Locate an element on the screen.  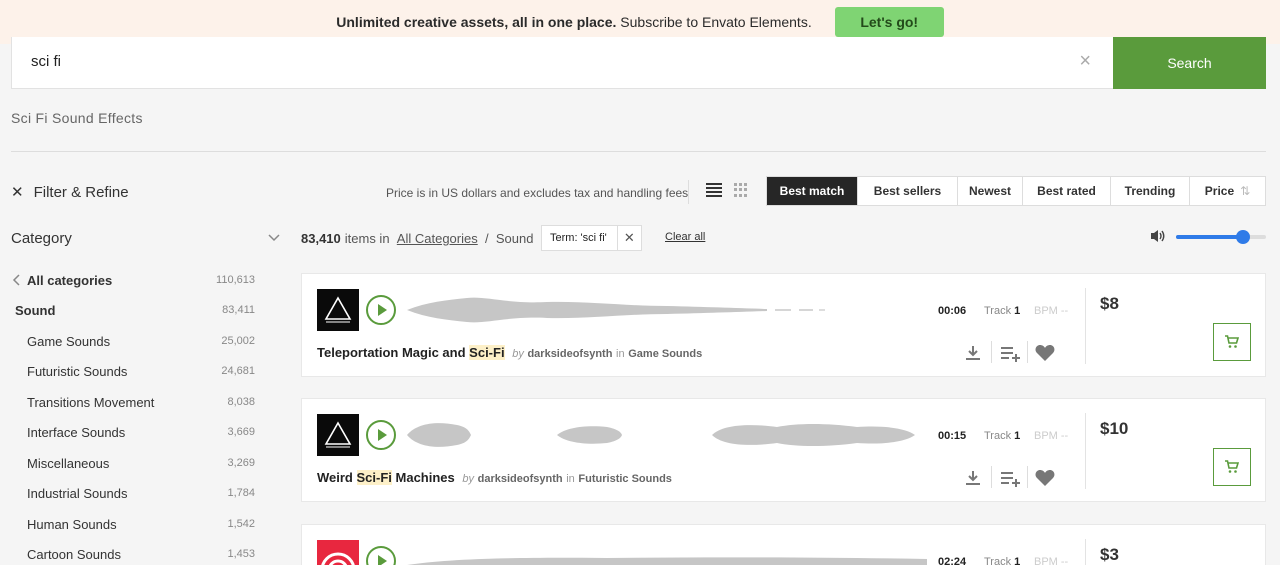
item-price: $8 is located at coordinates (1109, 303).